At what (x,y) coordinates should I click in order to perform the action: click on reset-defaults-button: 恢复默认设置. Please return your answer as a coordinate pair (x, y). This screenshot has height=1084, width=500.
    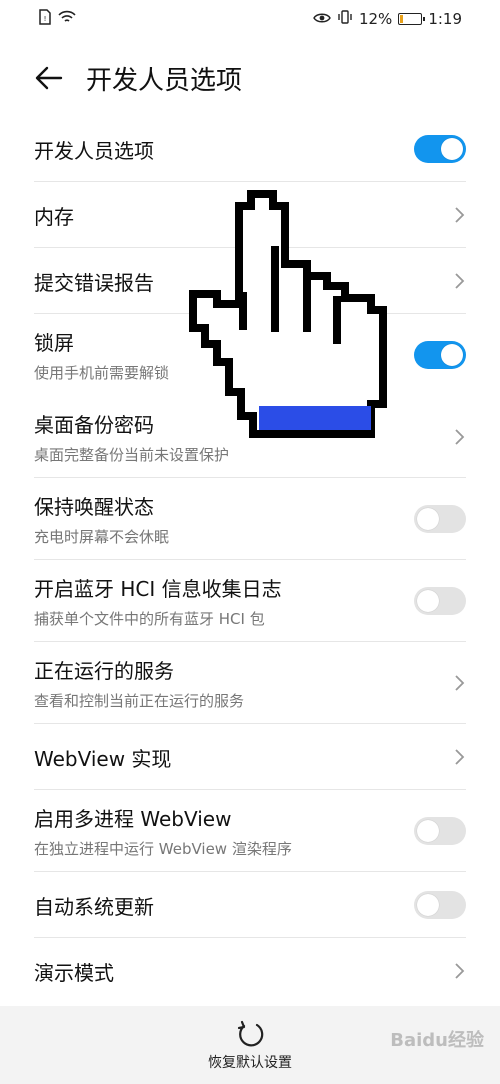
    Looking at the image, I should click on (250, 1045).